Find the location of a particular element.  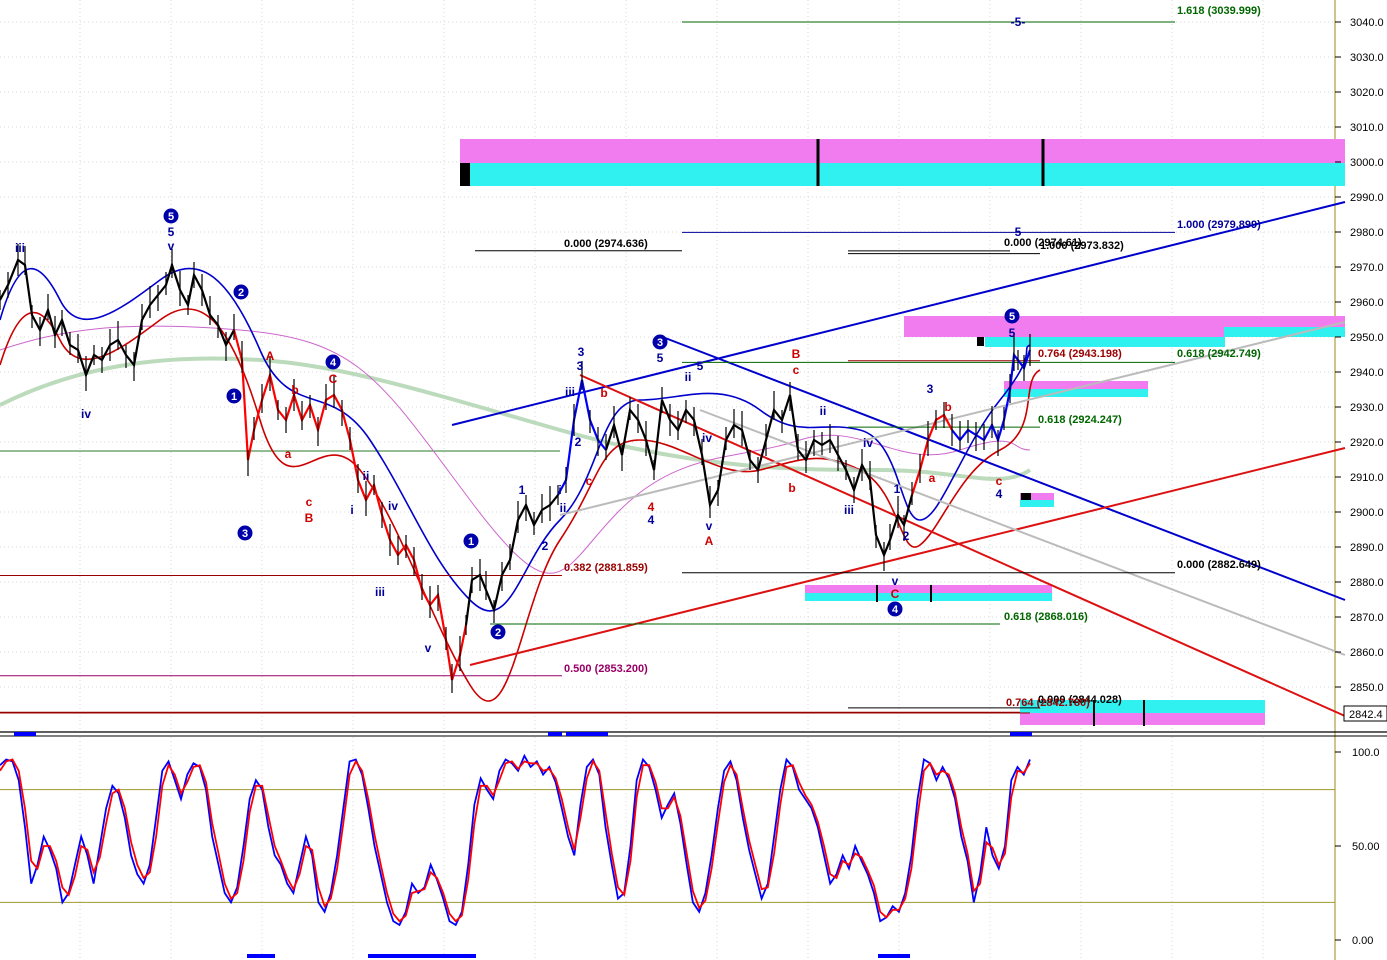

zone-2940-cyan is located at coordinates (1076, 393).